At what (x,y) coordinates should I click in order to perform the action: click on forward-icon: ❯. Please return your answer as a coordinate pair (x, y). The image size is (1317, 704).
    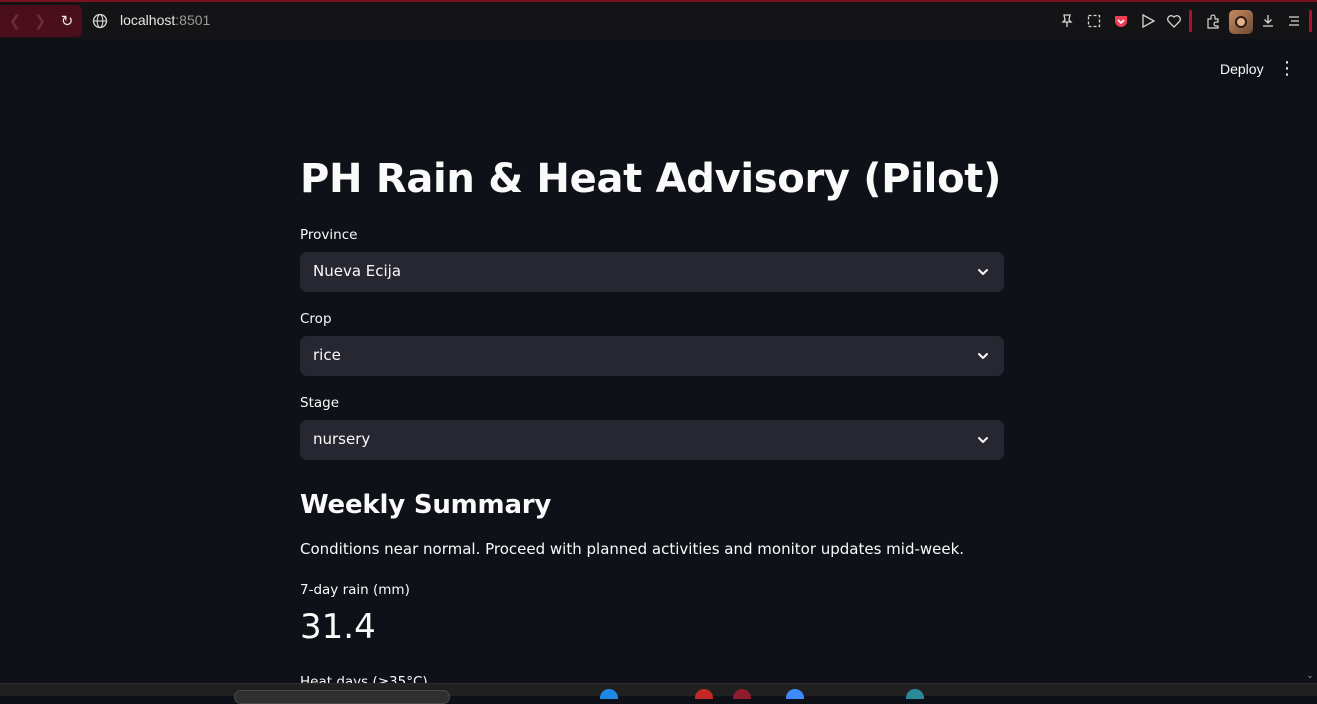
    Looking at the image, I should click on (40, 21).